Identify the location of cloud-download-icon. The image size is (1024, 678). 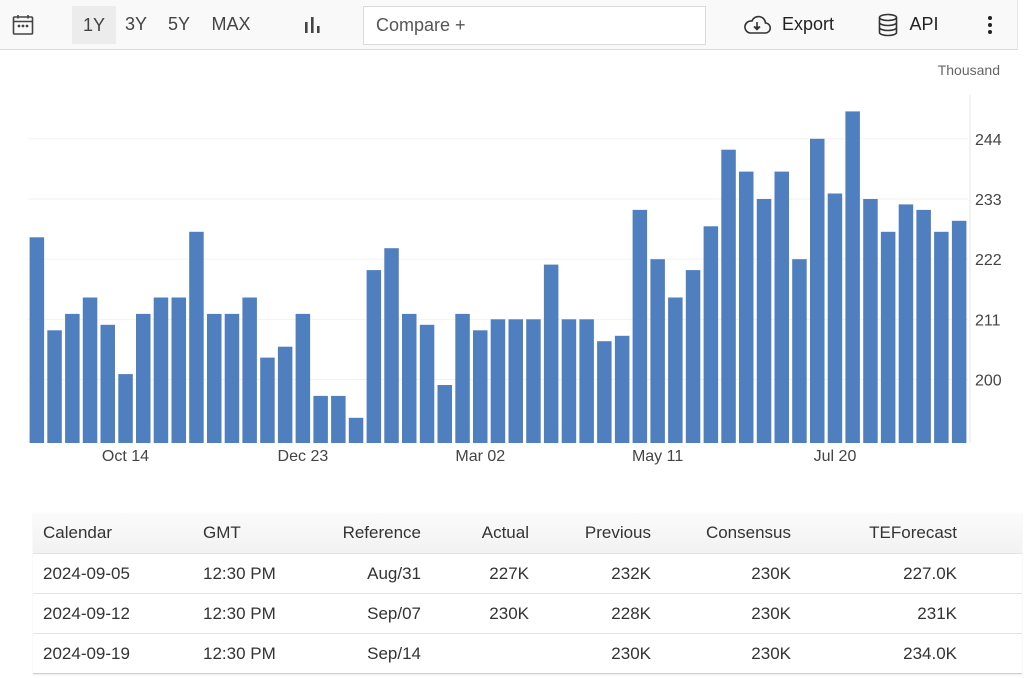
(758, 24).